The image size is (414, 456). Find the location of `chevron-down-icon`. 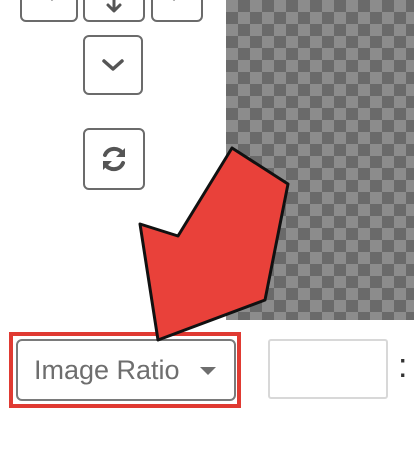

chevron-down-icon is located at coordinates (113, 65).